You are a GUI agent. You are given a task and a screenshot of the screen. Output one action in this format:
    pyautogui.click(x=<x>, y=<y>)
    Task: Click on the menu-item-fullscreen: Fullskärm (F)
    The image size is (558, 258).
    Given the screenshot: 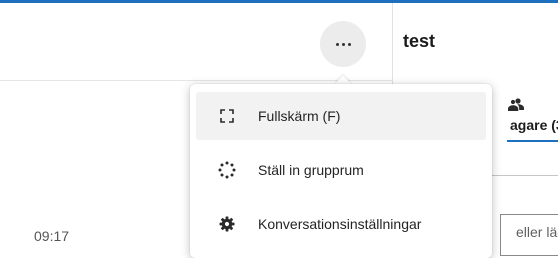 What is the action you would take?
    pyautogui.click(x=341, y=116)
    